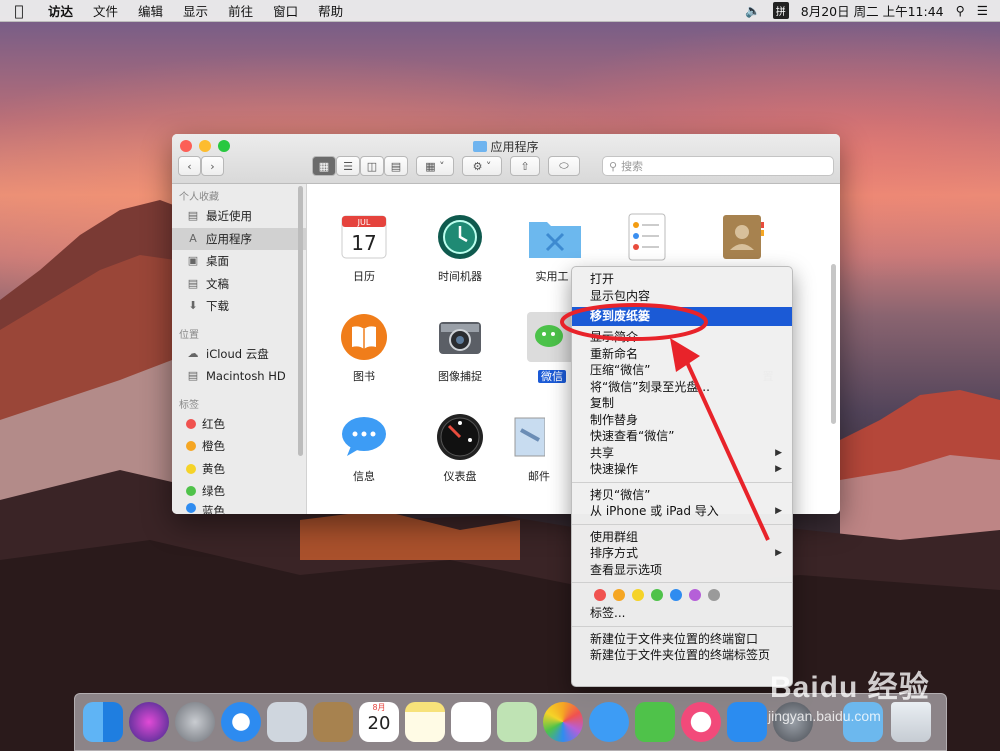 Image resolution: width=1000 pixels, height=751 pixels. Describe the element at coordinates (105, 10) in the screenshot. I see `menu-file: 文件` at that location.